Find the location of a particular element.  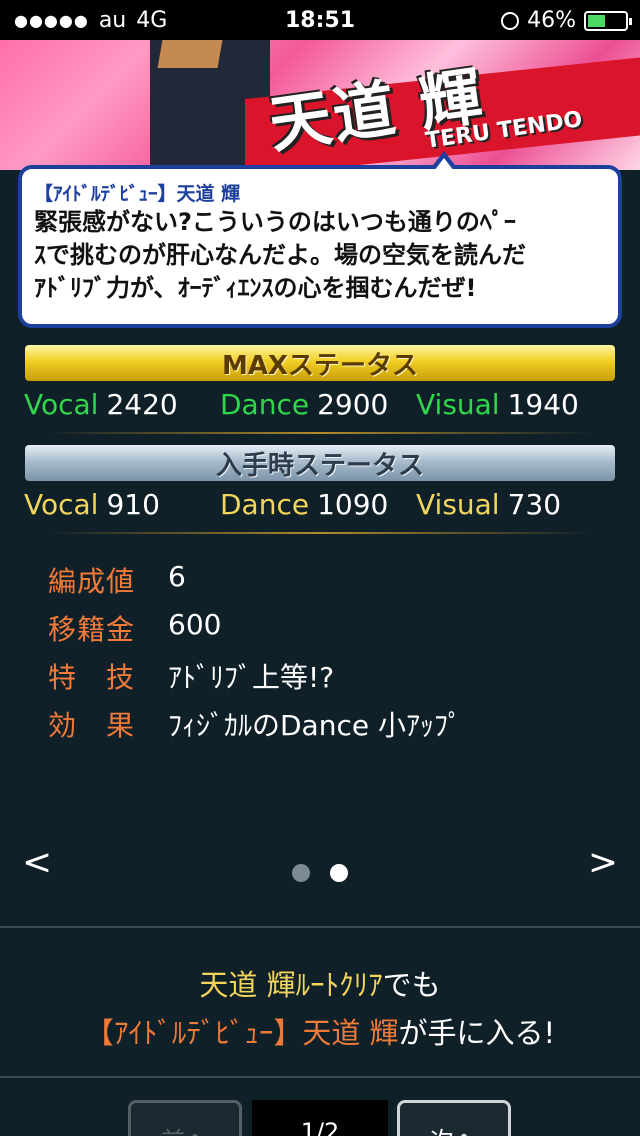

bubble-line-1: 緊張感がない?こういうのはいつも通りのﾍﾟｰ is located at coordinates (275, 222).